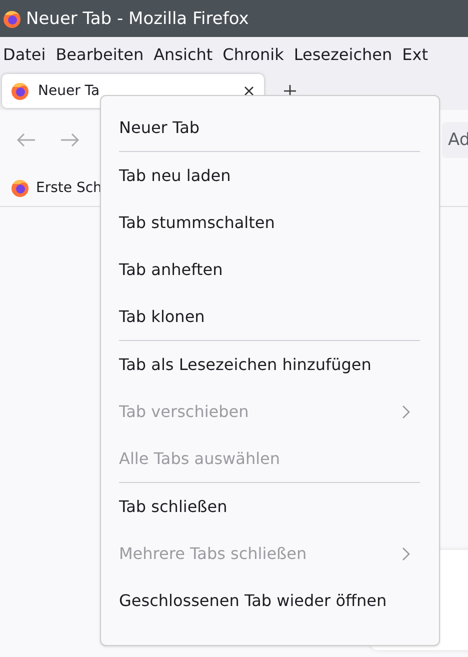 The width and height of the screenshot is (468, 657). I want to click on menu-item: Tab klonen, so click(269, 316).